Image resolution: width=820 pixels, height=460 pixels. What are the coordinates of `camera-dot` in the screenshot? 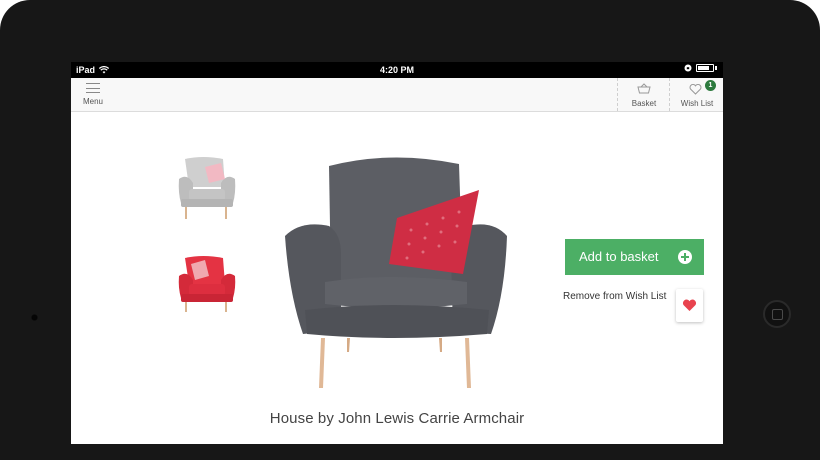 It's located at (34, 317).